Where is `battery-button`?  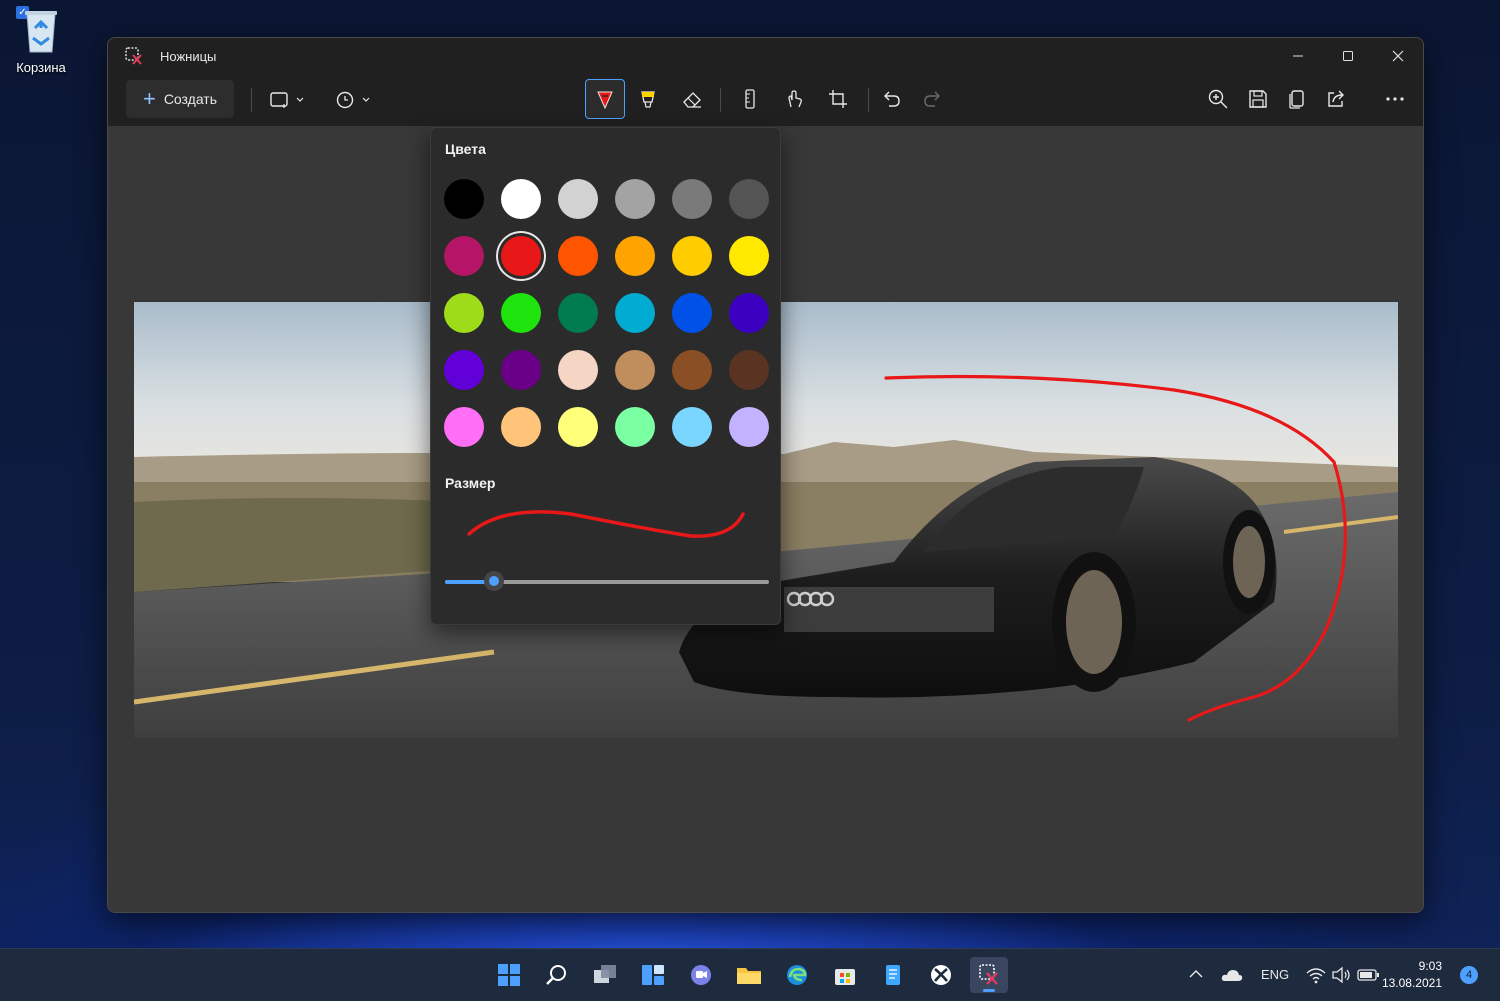
battery-button is located at coordinates (1369, 976).